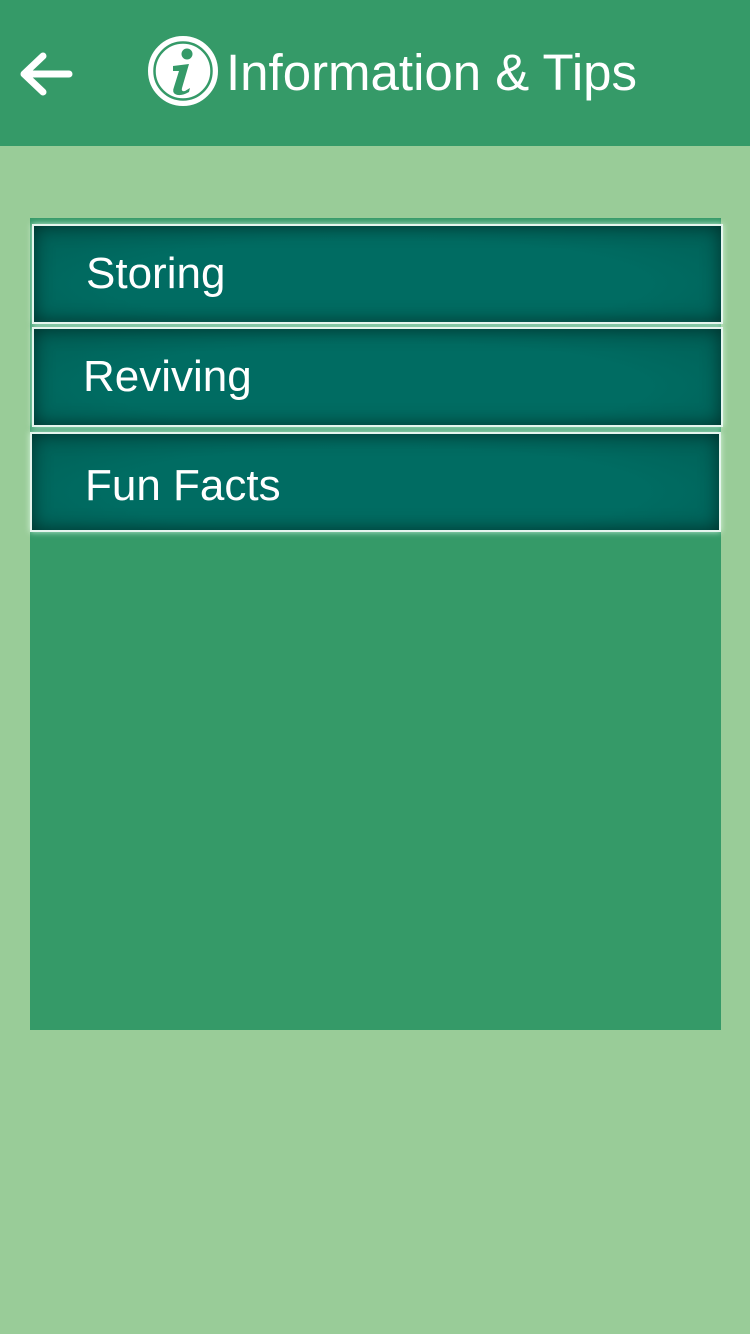 The height and width of the screenshot is (1334, 750). Describe the element at coordinates (156, 273) in the screenshot. I see `menu-item-label: Storing` at that location.